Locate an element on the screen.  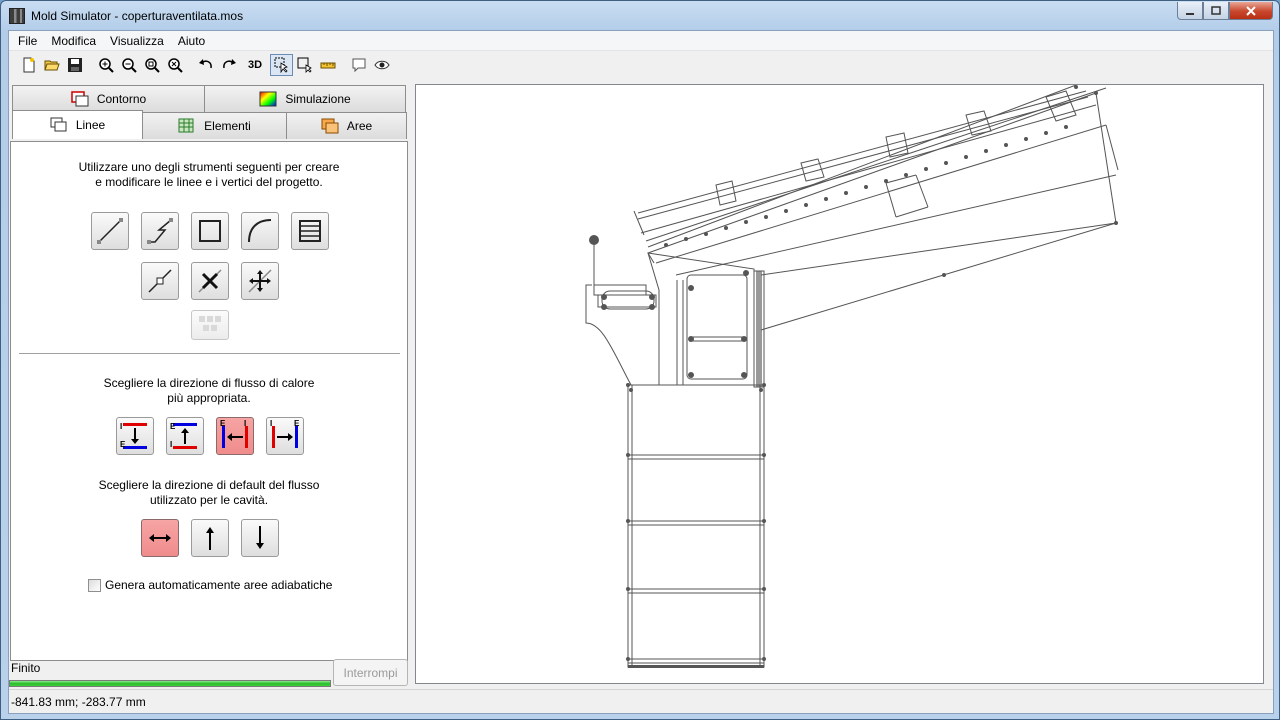
undo-button is located at coordinates (205, 65).